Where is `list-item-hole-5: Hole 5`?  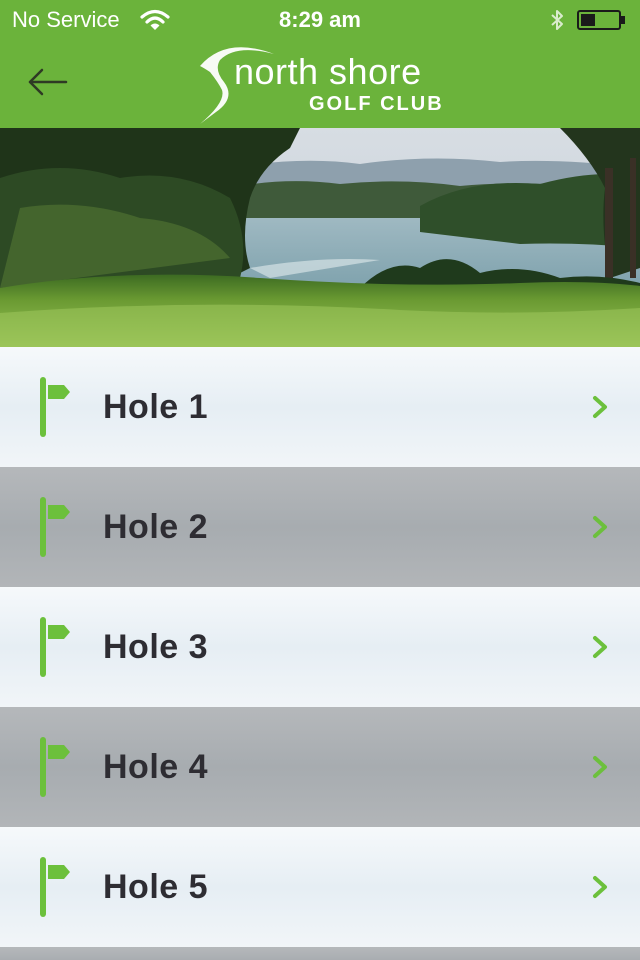 list-item-hole-5: Hole 5 is located at coordinates (320, 887).